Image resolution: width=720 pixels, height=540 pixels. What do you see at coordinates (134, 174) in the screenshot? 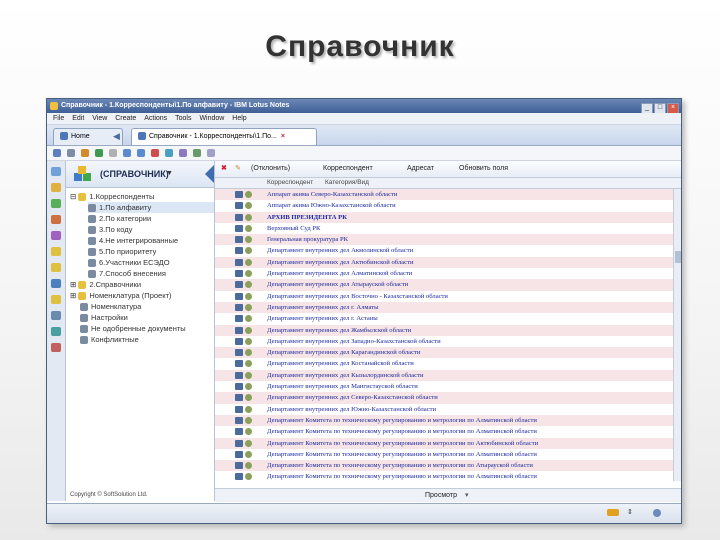
I see `navigator-title: (СПРАВОЧНИК)` at bounding box center [134, 174].